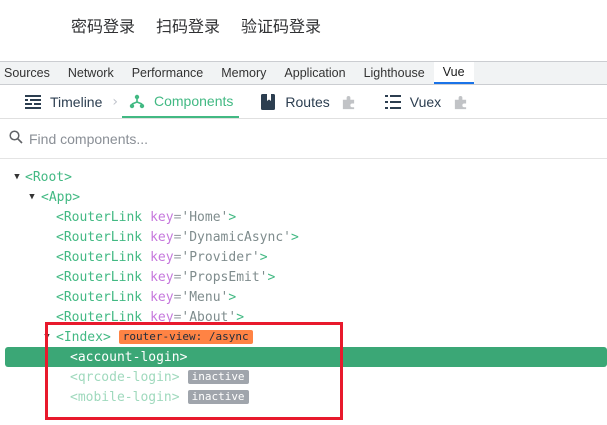  I want to click on tree-node-label: <qrcode-login>, so click(125, 377).